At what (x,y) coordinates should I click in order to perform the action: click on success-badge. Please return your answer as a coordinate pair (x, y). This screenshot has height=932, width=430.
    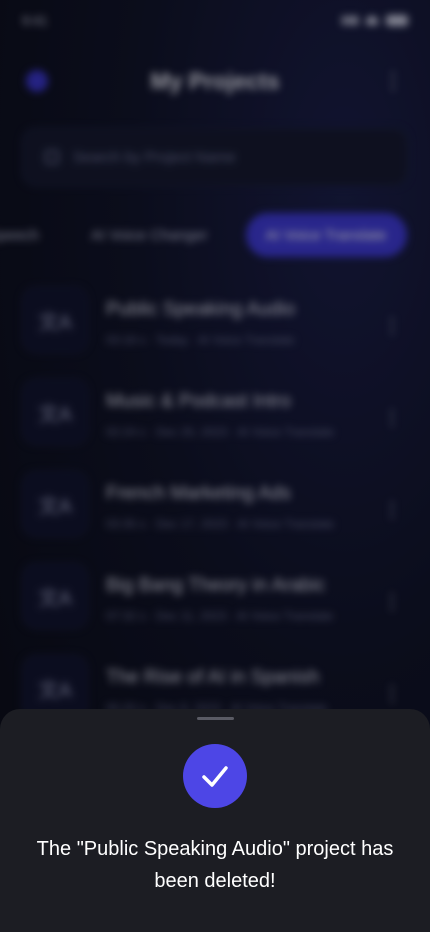
    Looking at the image, I should click on (215, 776).